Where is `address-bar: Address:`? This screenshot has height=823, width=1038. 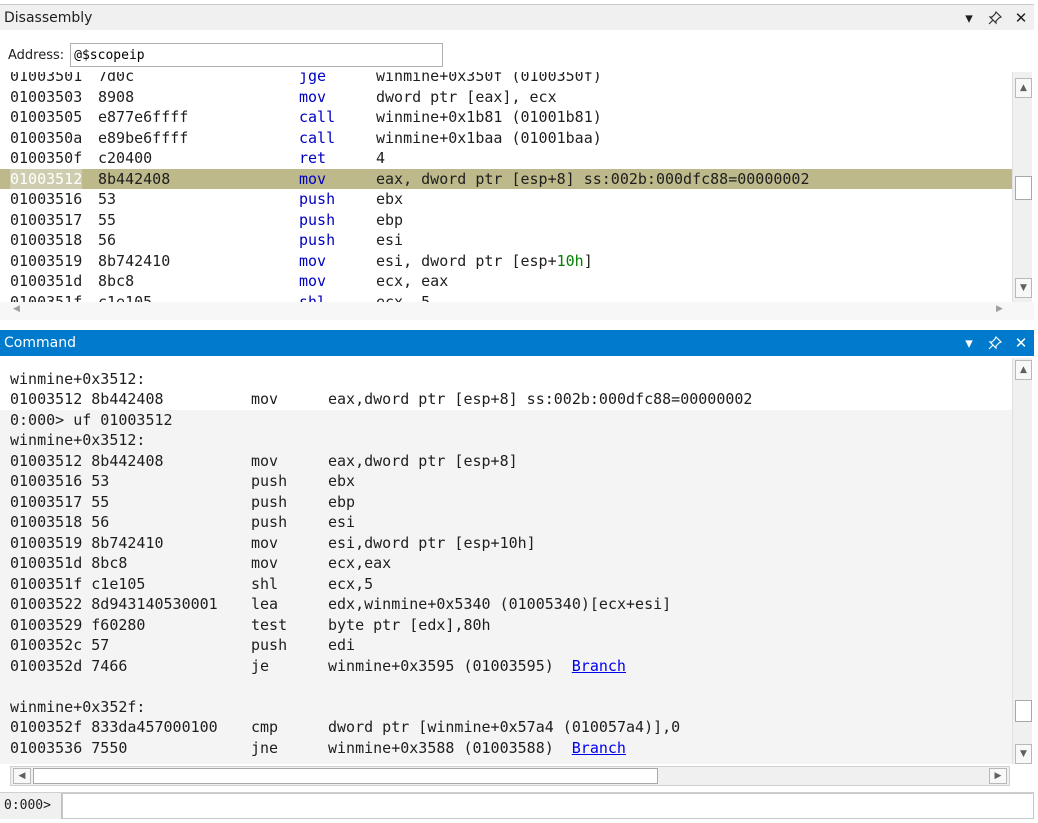
address-bar: Address: is located at coordinates (517, 55).